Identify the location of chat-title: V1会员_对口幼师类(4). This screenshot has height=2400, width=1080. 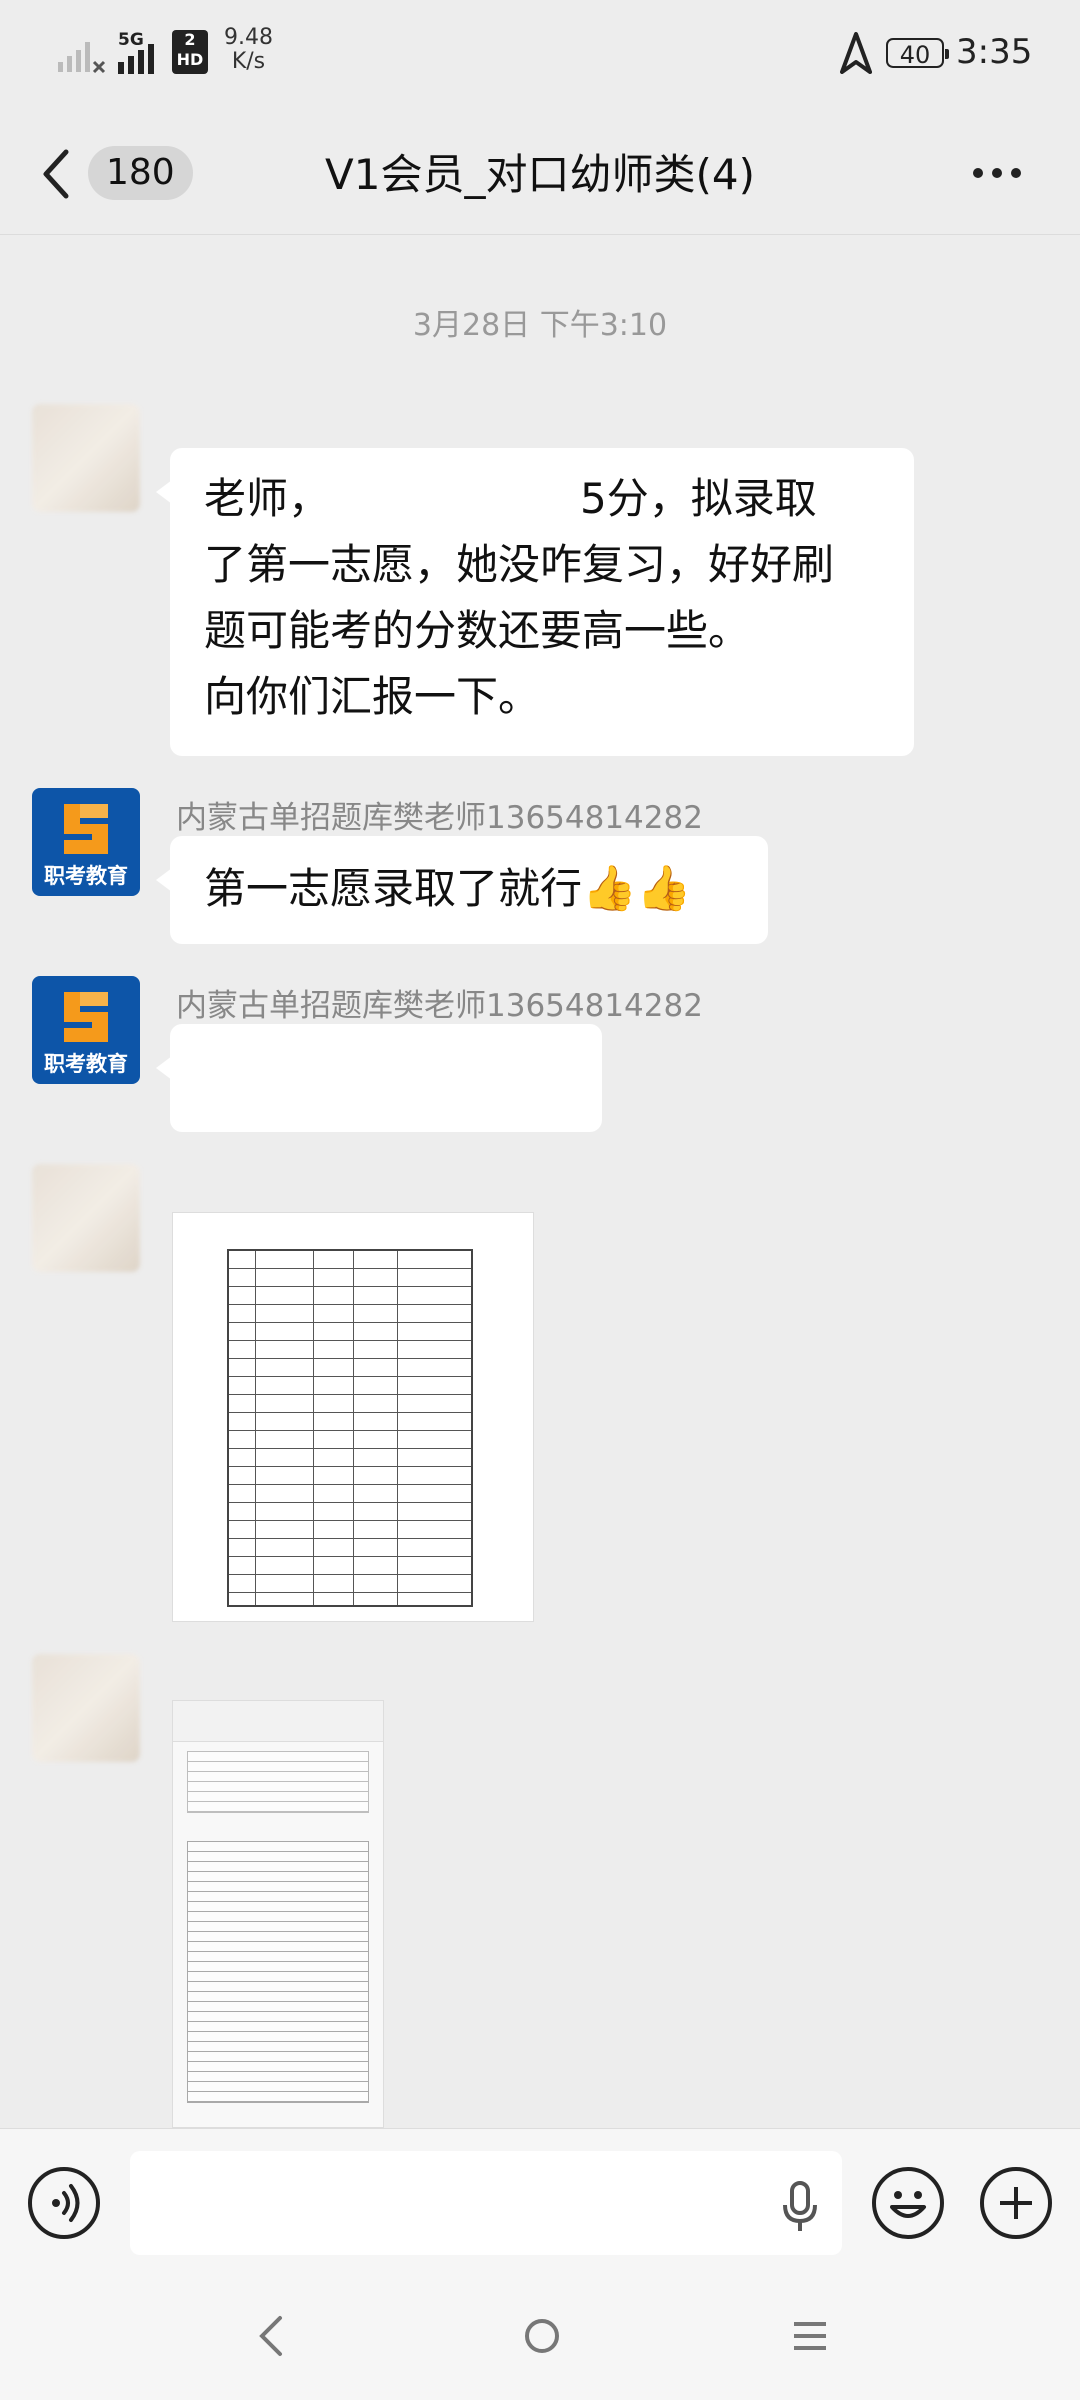
(540, 174).